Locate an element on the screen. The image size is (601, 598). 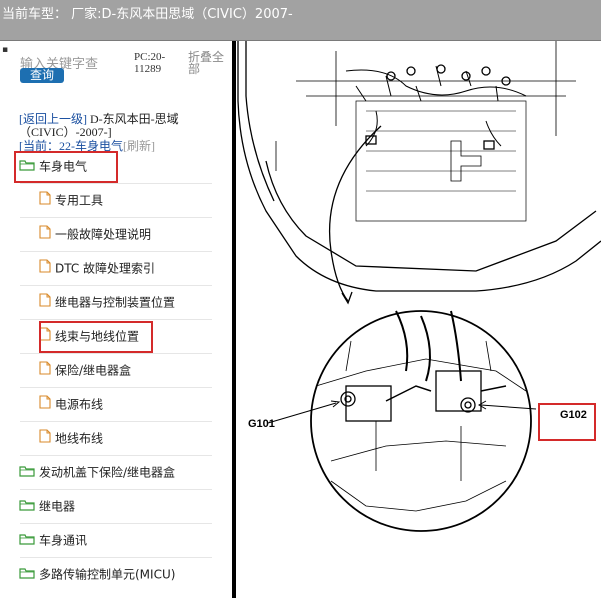
tree-item-label: 电源布线 is located at coordinates (79, 404).